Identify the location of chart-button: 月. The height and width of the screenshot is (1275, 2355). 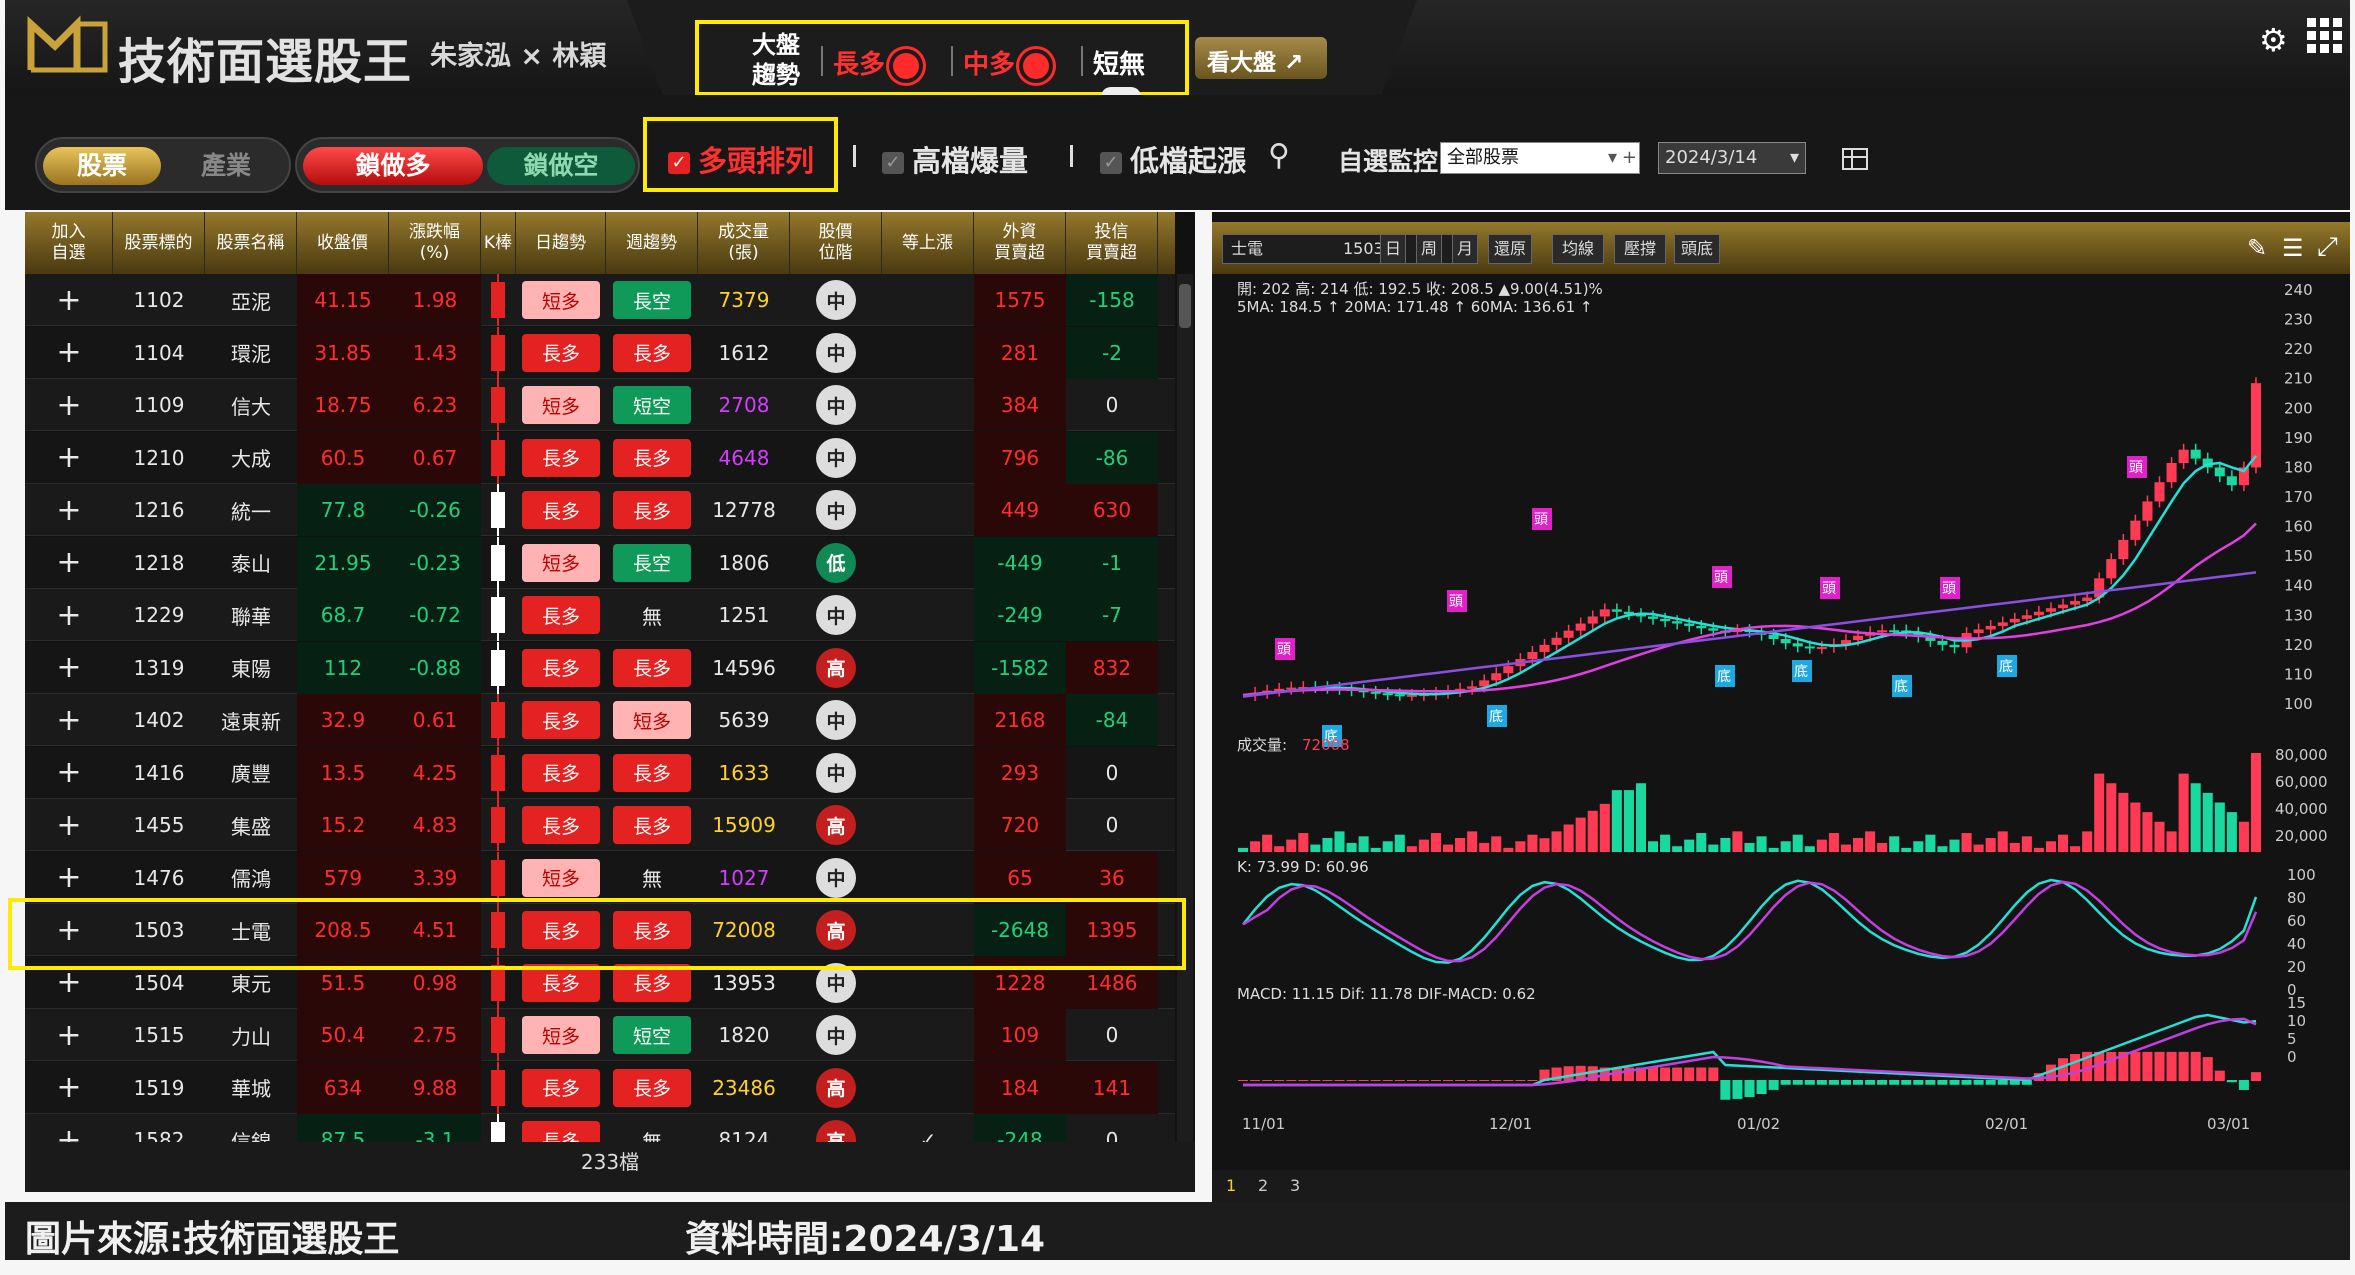
(1465, 249).